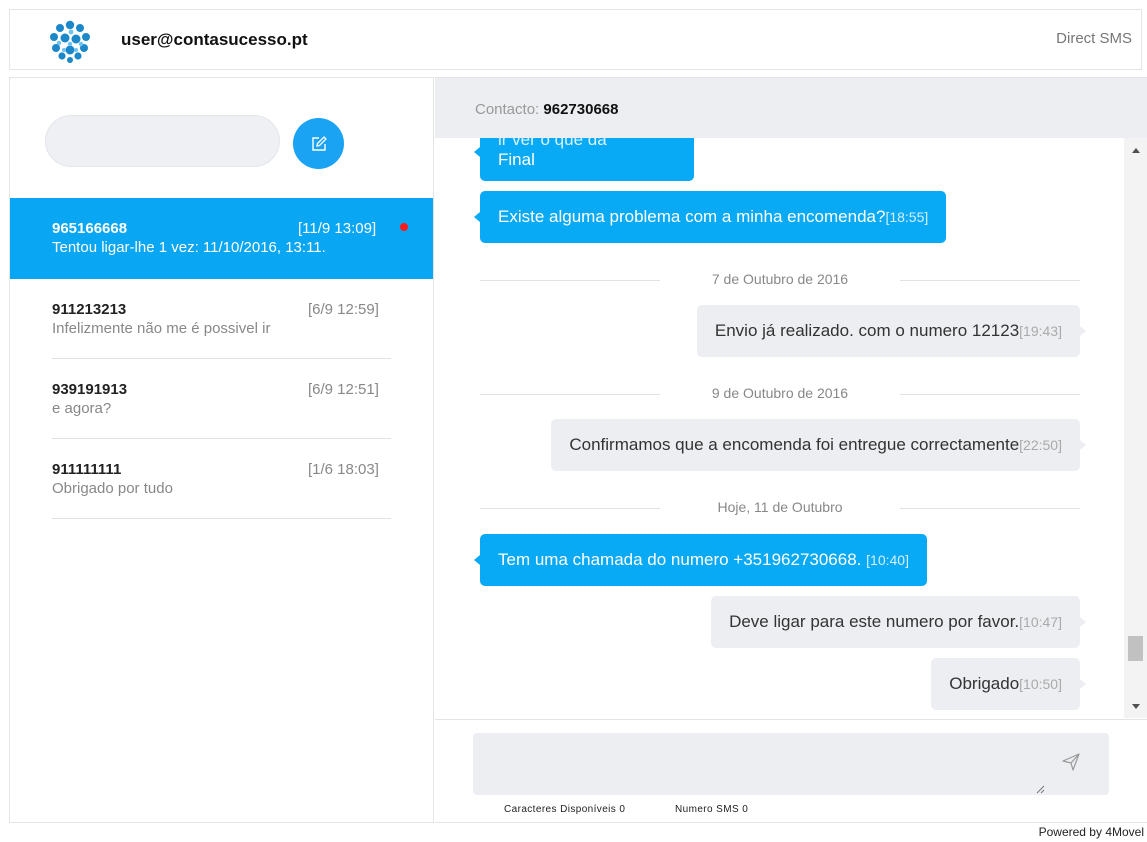 The width and height of the screenshot is (1147, 842). What do you see at coordinates (162, 141) in the screenshot?
I see `search-input` at bounding box center [162, 141].